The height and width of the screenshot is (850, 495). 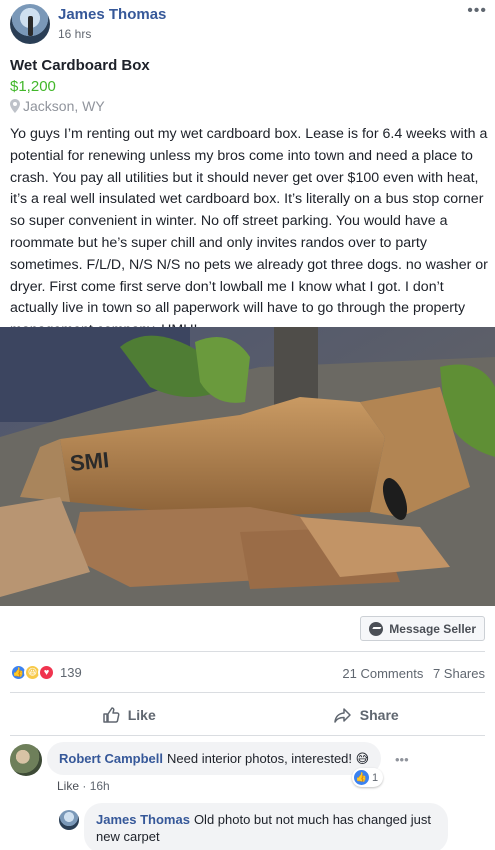 I want to click on post-timestamp: 16 hrs, so click(x=74, y=34).